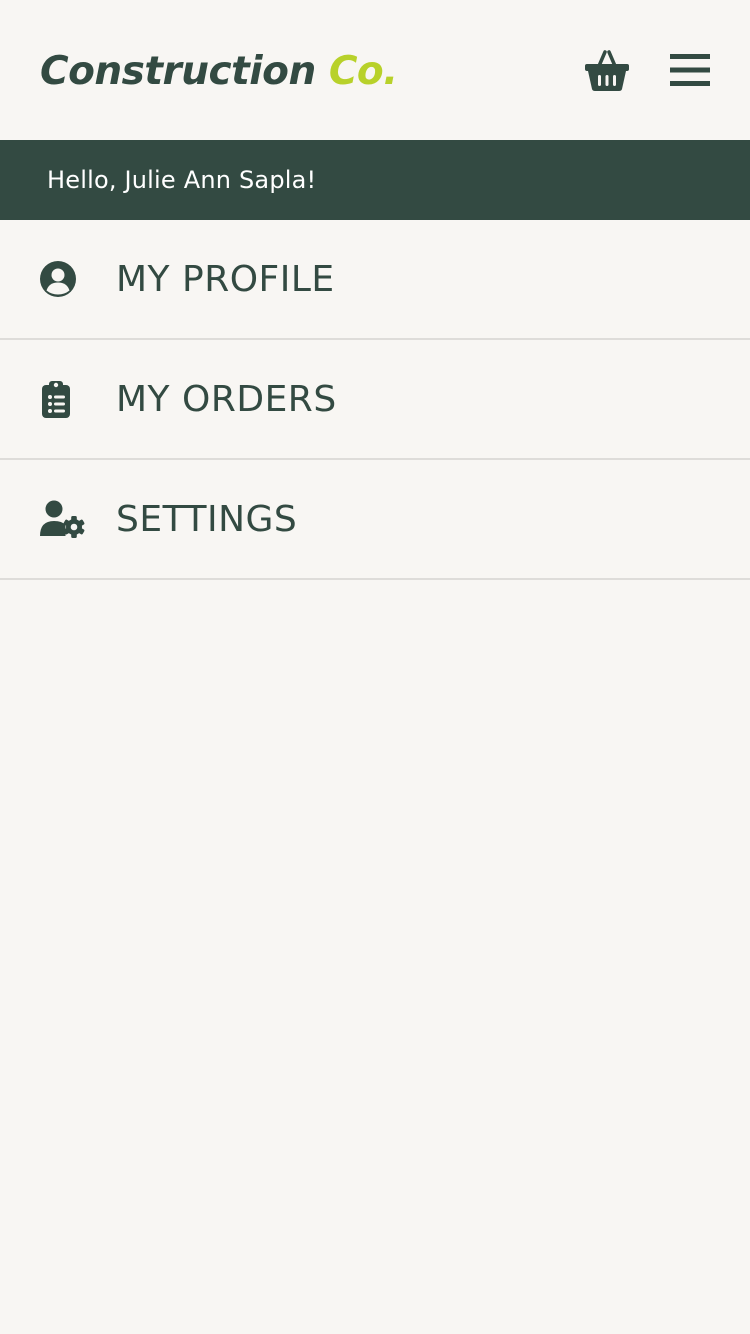  What do you see at coordinates (58, 279) in the screenshot?
I see `user-circle-icon` at bounding box center [58, 279].